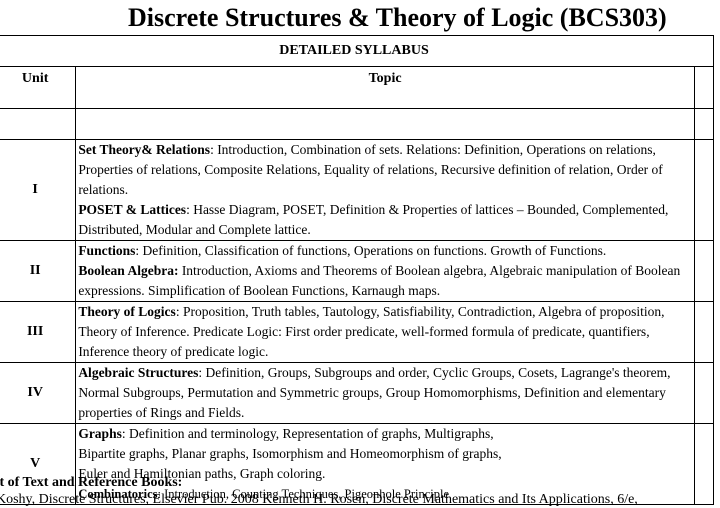  What do you see at coordinates (128, 270) in the screenshot?
I see `topic-heading: Boolean Algebra:` at bounding box center [128, 270].